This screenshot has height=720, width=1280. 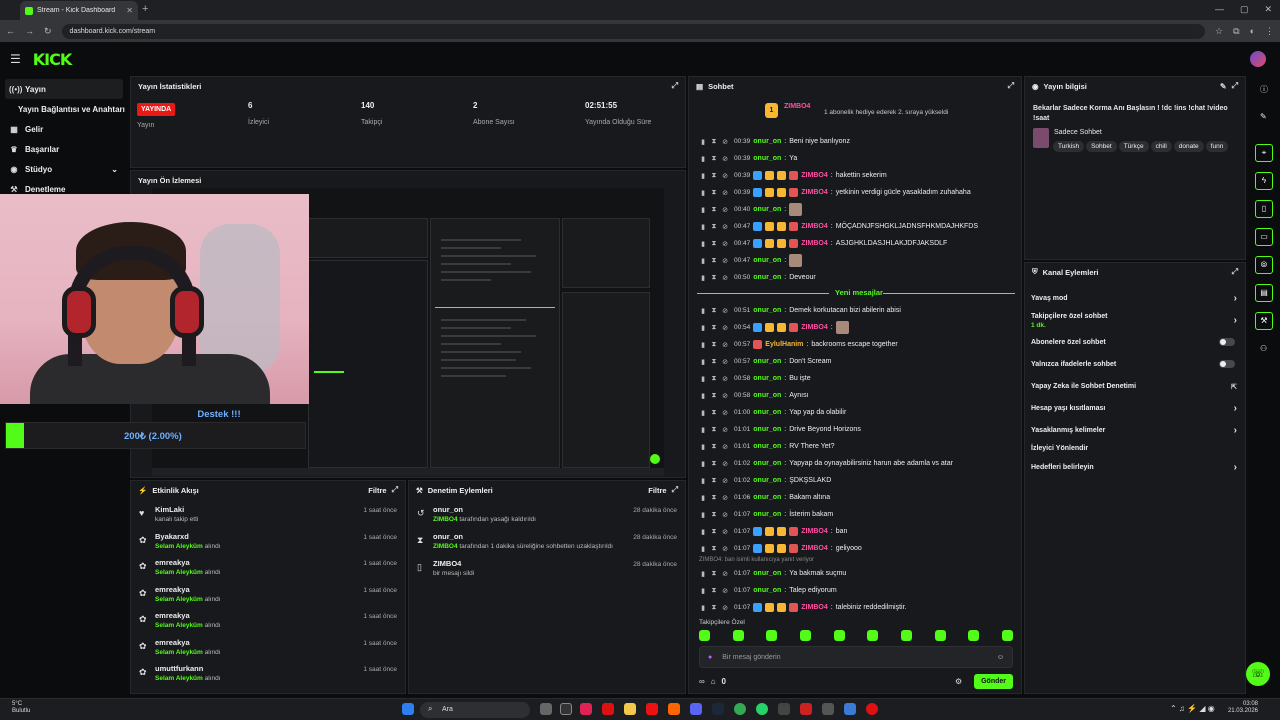 I want to click on category-name: Sadece Sohbet, so click(x=1078, y=132).